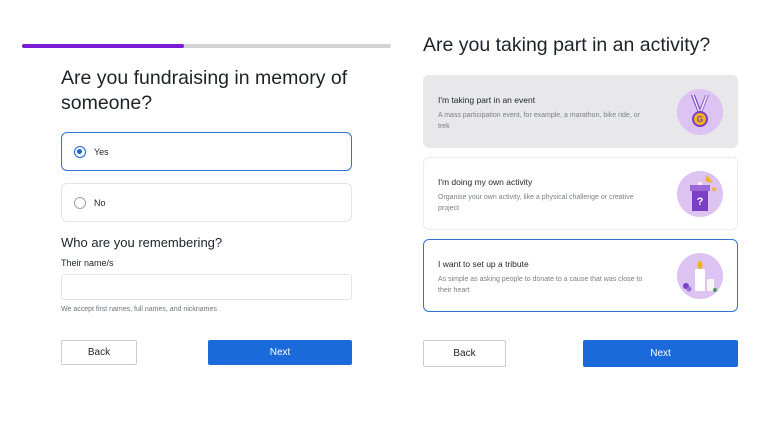 The height and width of the screenshot is (446, 768). What do you see at coordinates (280, 352) in the screenshot?
I see `next-button: Next` at bounding box center [280, 352].